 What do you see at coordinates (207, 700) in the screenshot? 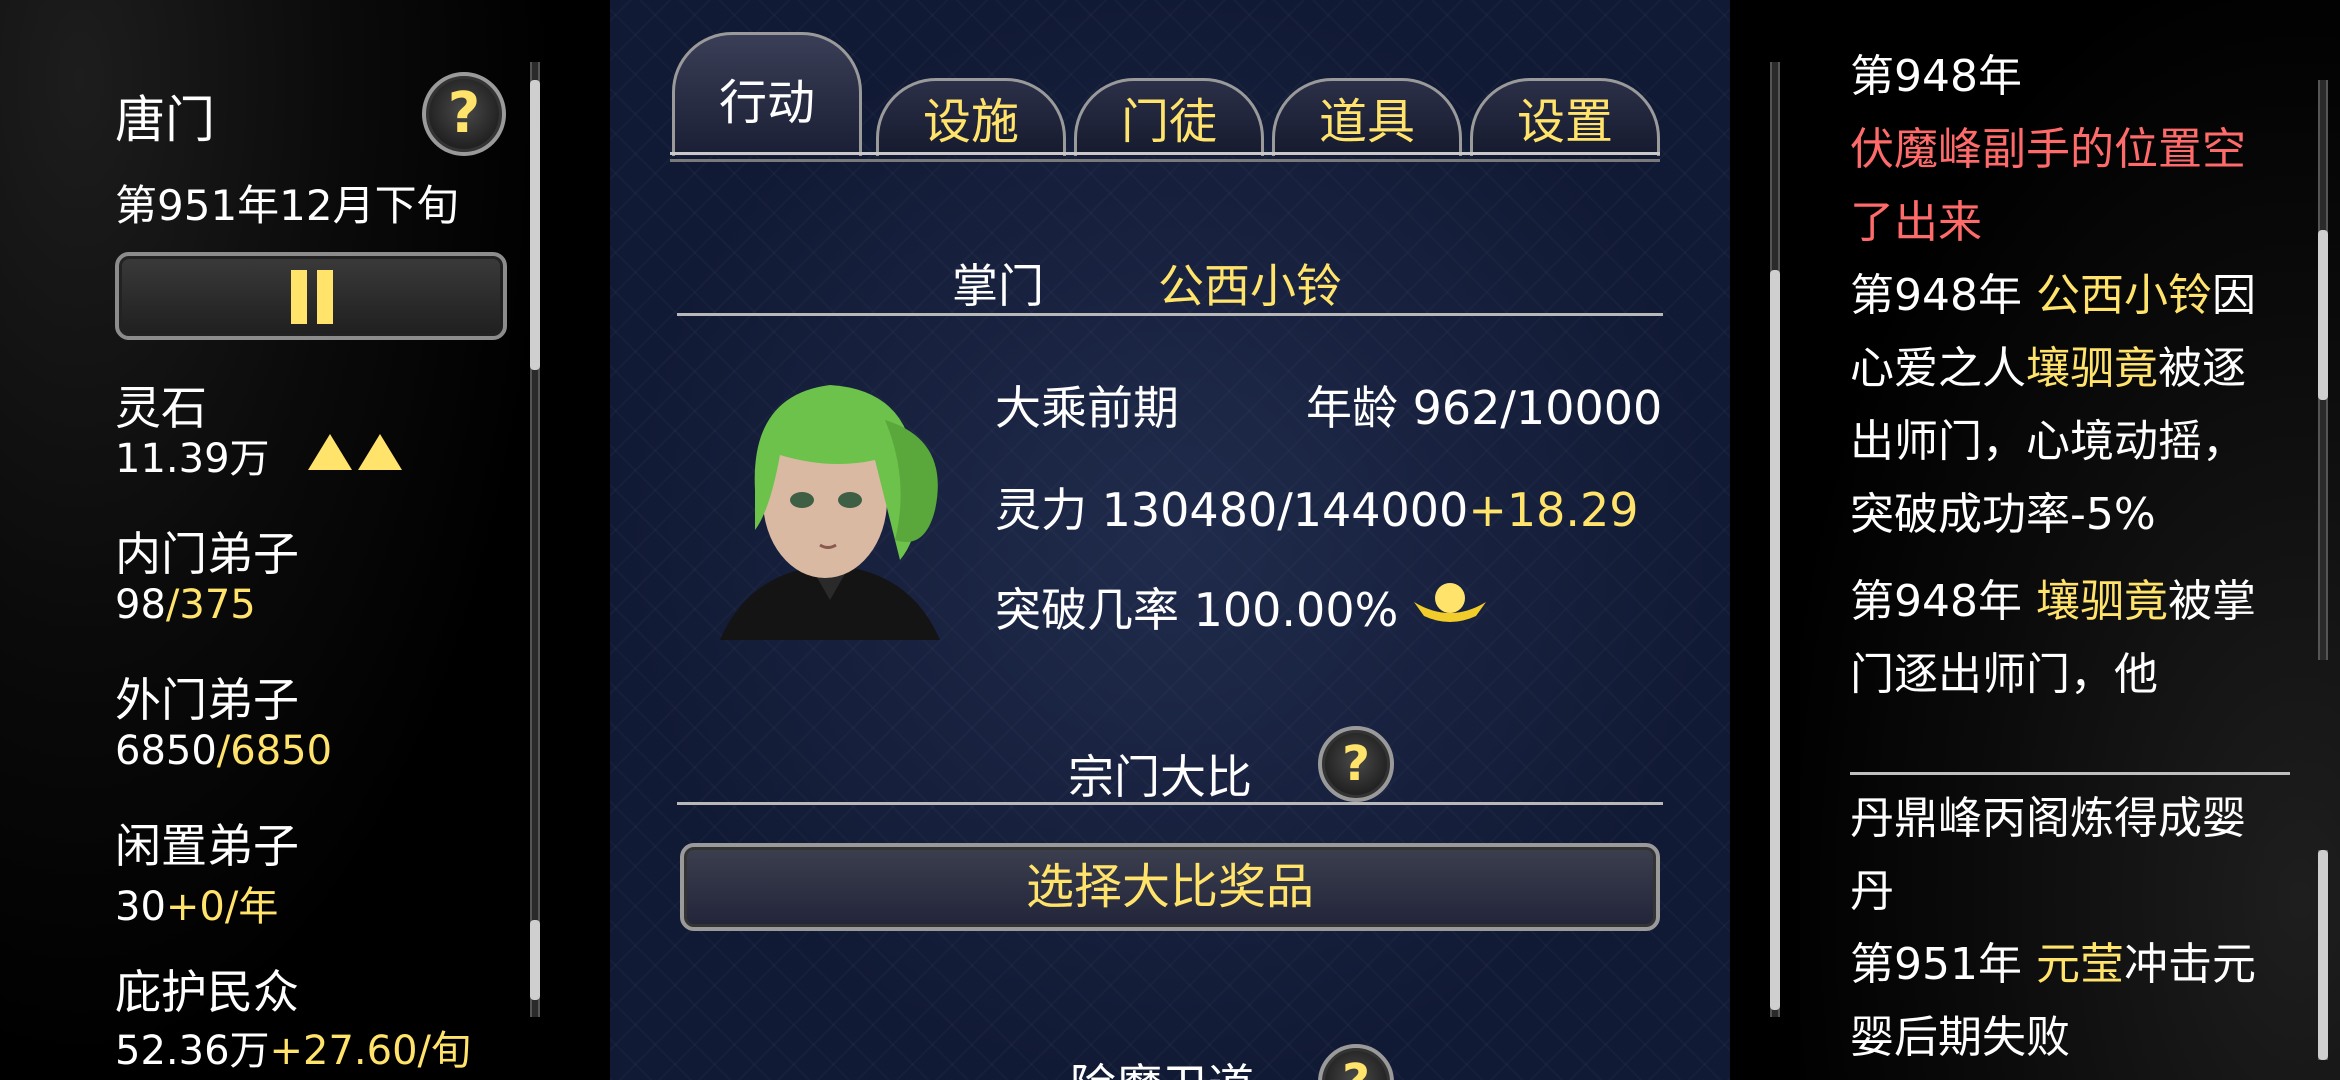
I see `stat-label-outer-disciples: 外门弟子` at bounding box center [207, 700].